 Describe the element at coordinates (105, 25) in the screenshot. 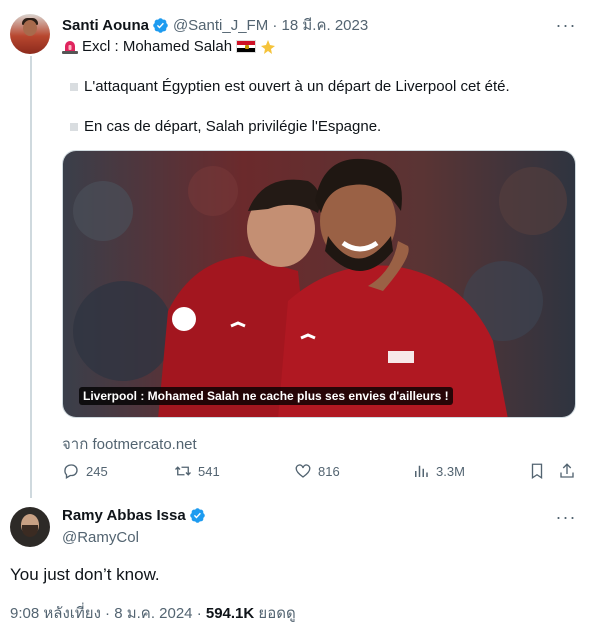

I see `author-name: Santi Aouna` at that location.